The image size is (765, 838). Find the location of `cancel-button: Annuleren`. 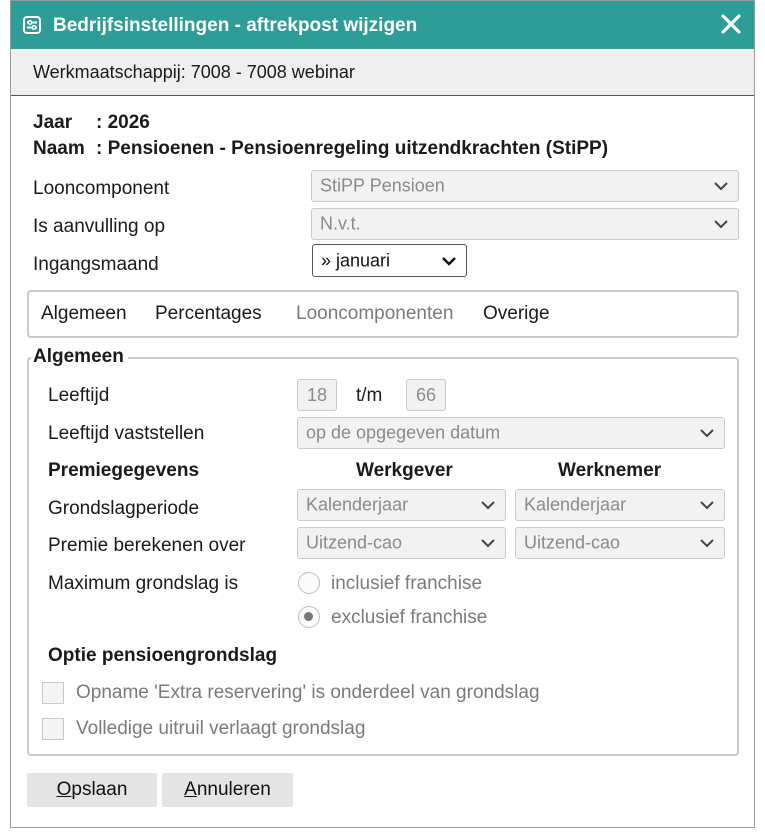

cancel-button: Annuleren is located at coordinates (227, 790).